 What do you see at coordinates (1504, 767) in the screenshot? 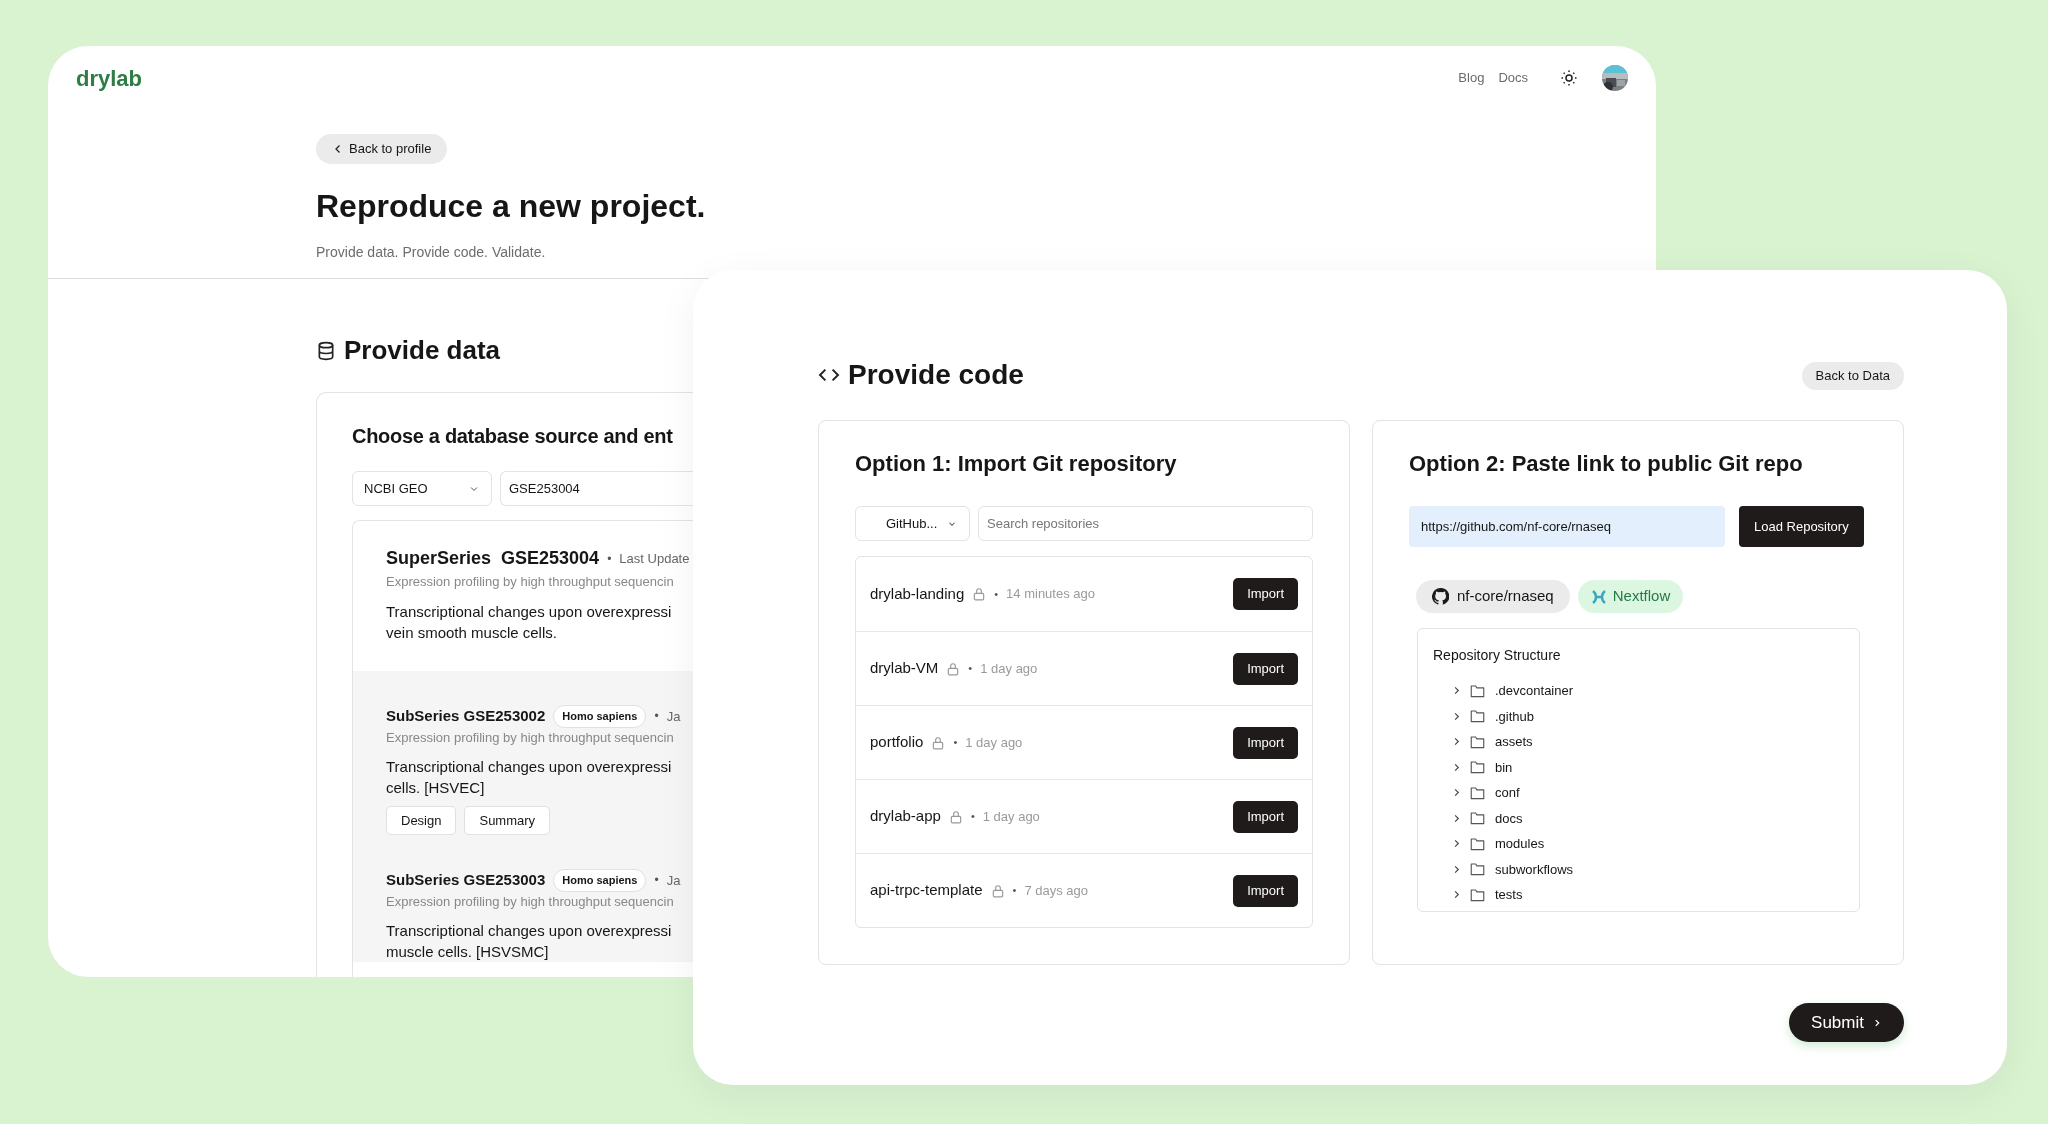
I see `folder-name: bin` at bounding box center [1504, 767].